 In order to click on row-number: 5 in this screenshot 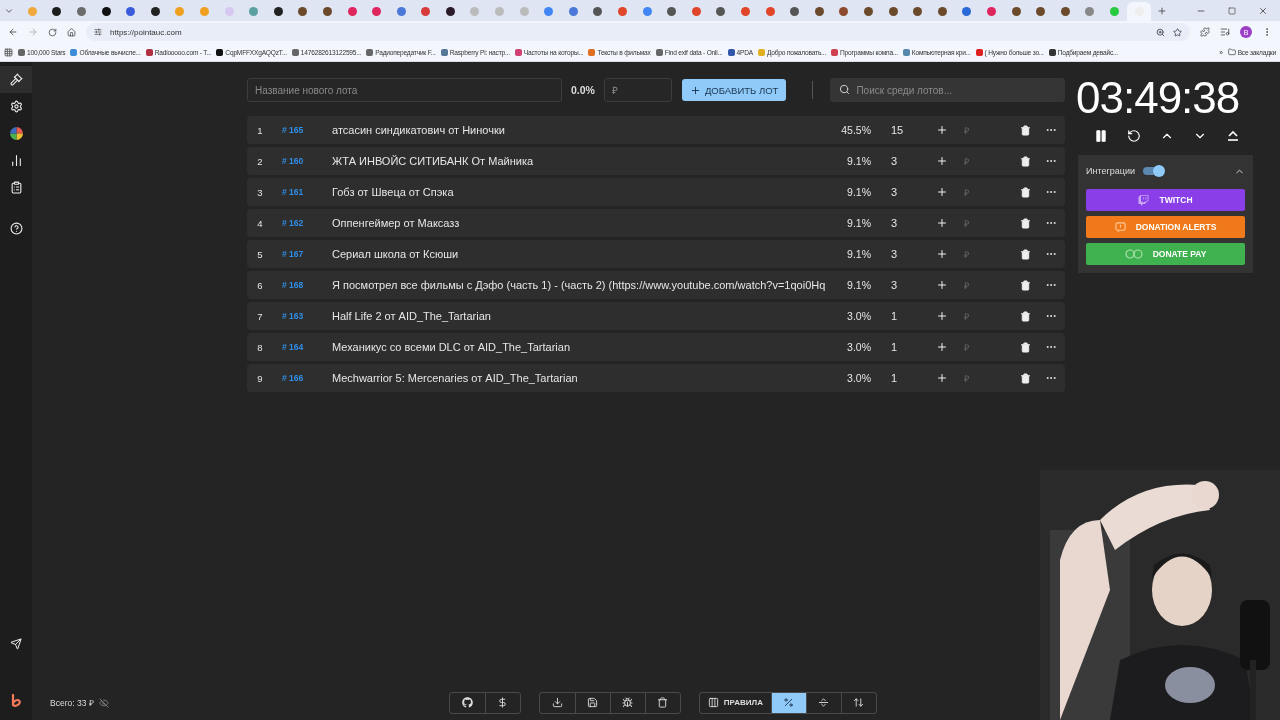, I will do `click(260, 254)`.